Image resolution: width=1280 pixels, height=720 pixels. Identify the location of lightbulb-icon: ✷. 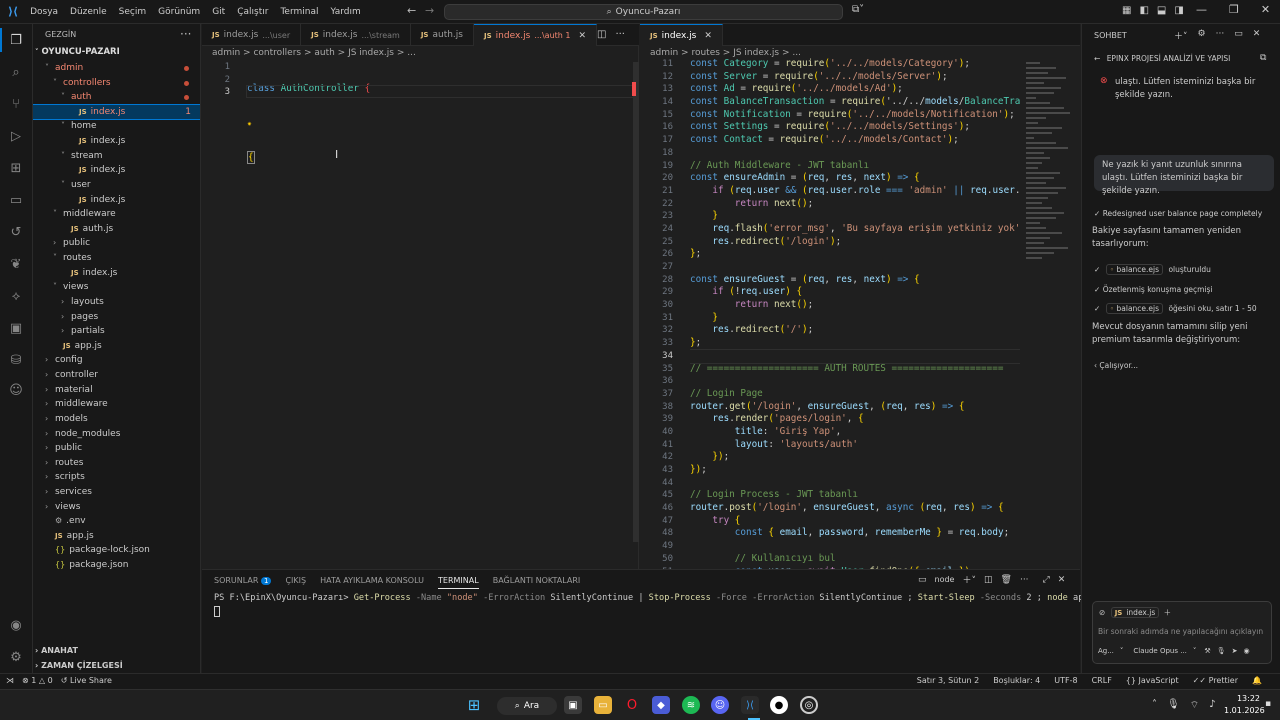
(249, 123).